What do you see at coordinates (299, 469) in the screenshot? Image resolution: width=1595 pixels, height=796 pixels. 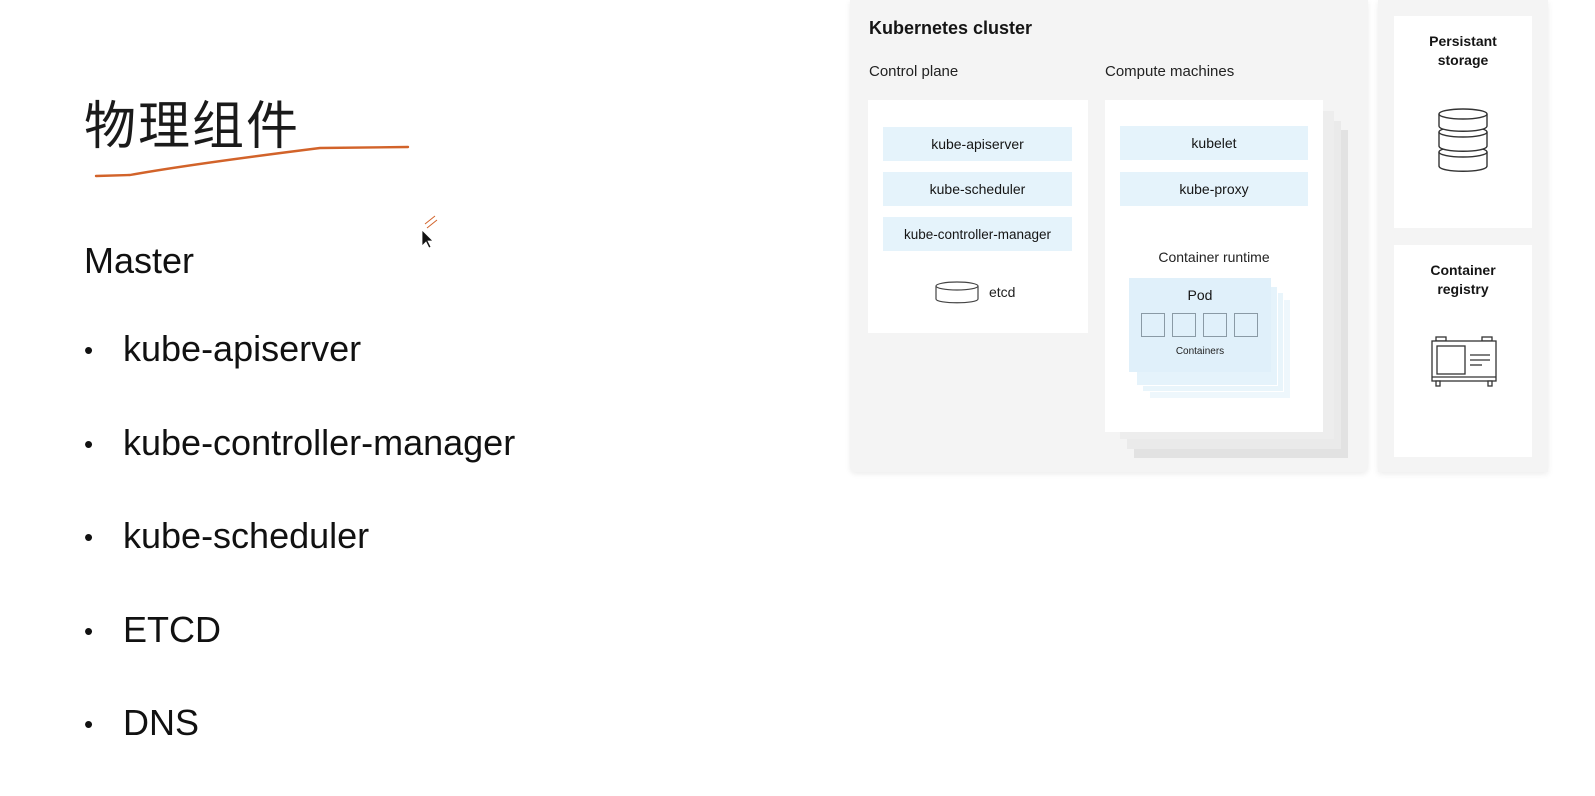 I see `list-item: • kube-controller-manager` at bounding box center [299, 469].